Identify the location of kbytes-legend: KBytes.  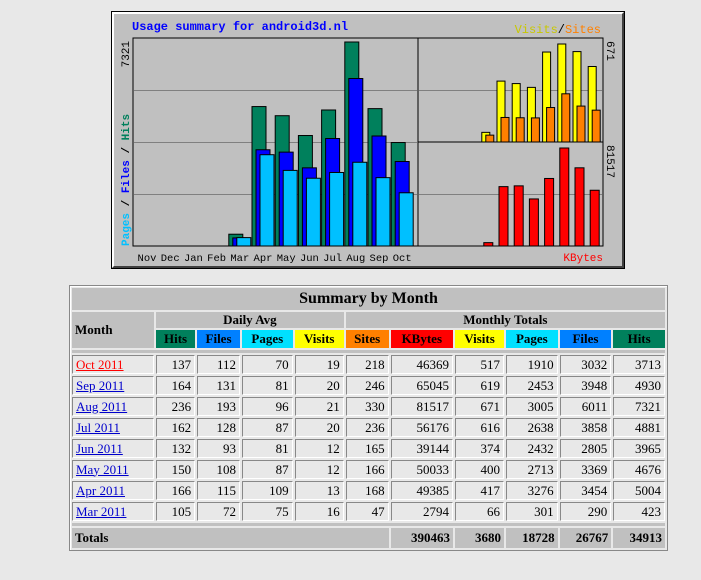
(583, 259).